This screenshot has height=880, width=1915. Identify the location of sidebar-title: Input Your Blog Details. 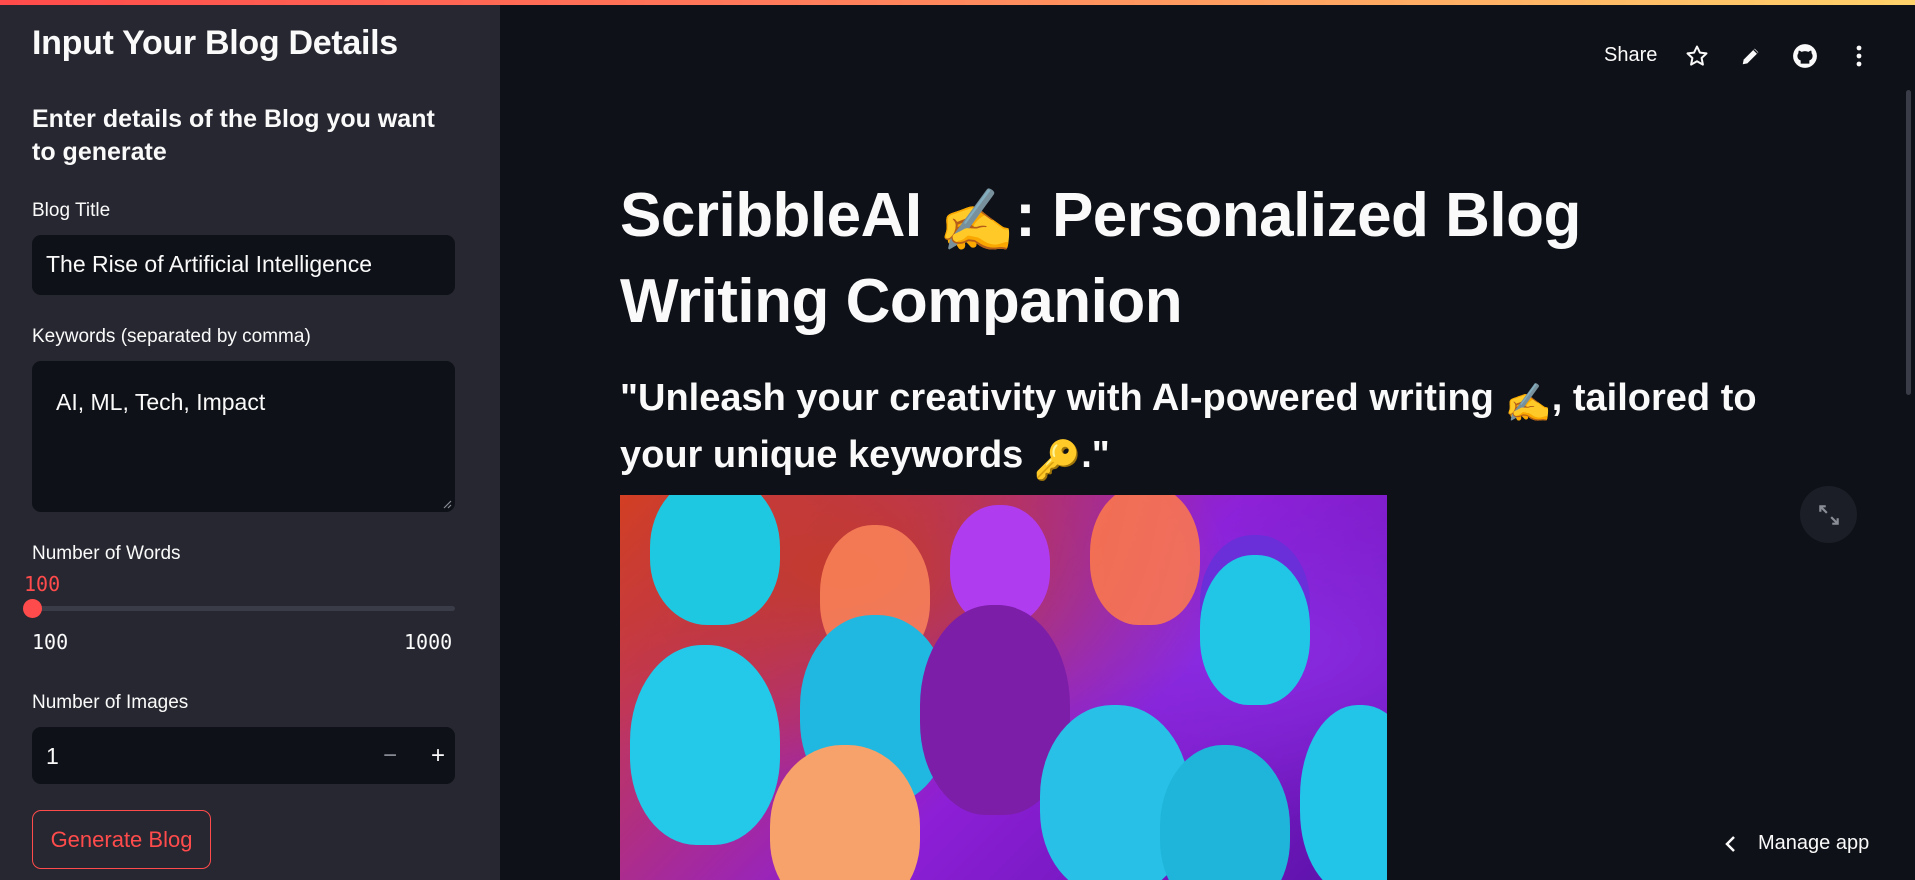
(215, 43).